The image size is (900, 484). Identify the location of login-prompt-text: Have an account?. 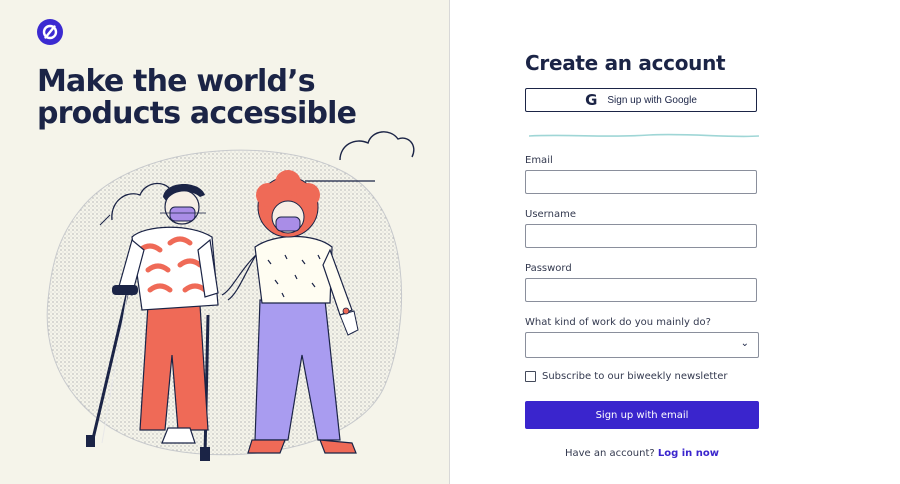
(609, 453).